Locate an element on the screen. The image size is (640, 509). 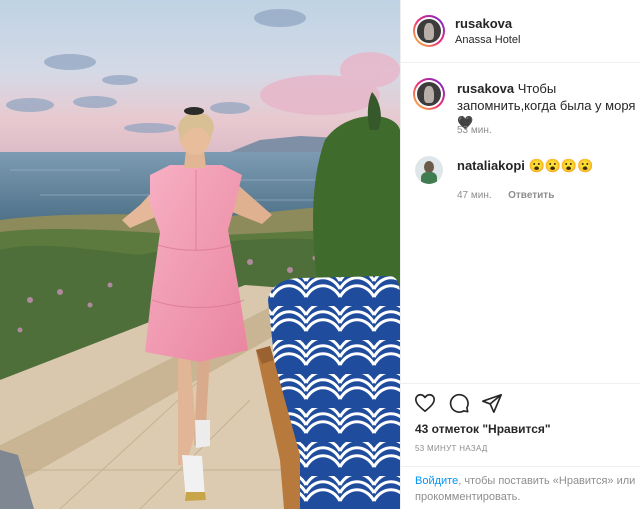
comment-body: nataliakopi 😮😮😮😮 is located at coordinates (547, 165).